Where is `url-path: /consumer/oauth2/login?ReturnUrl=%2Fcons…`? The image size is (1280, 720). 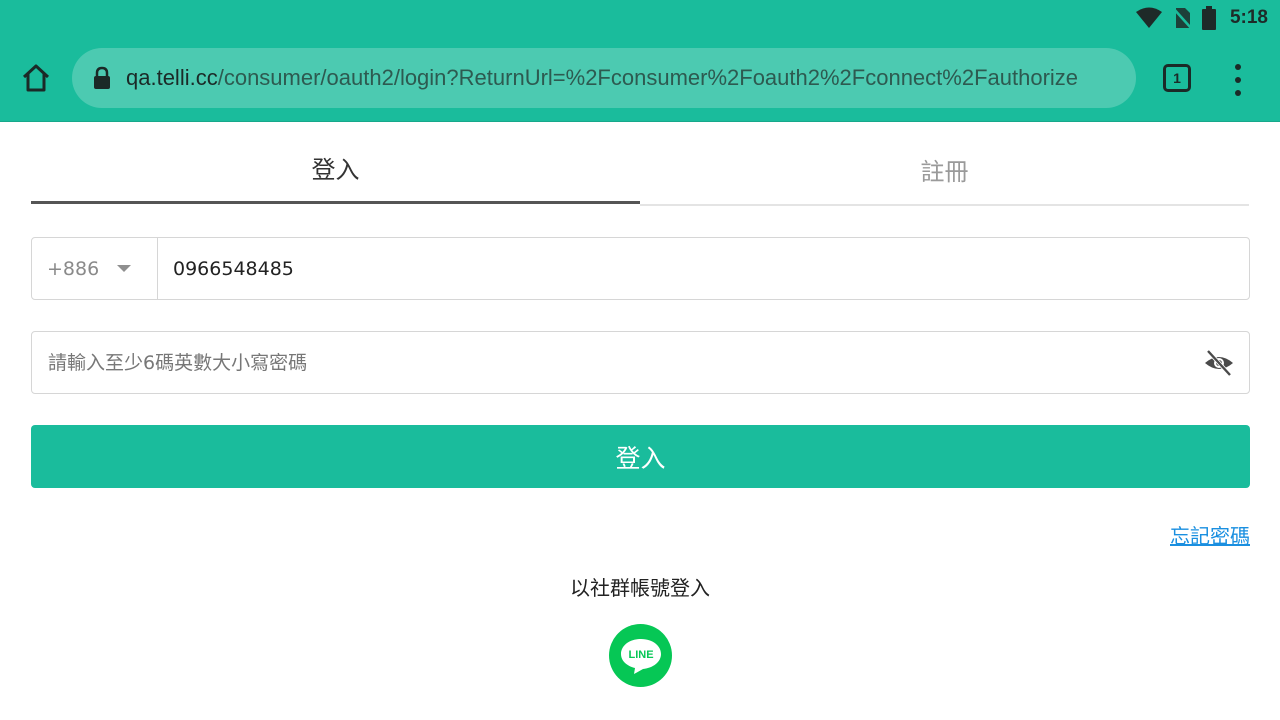
url-path: /consumer/oauth2/login?ReturnUrl=%2Fcons… is located at coordinates (648, 77).